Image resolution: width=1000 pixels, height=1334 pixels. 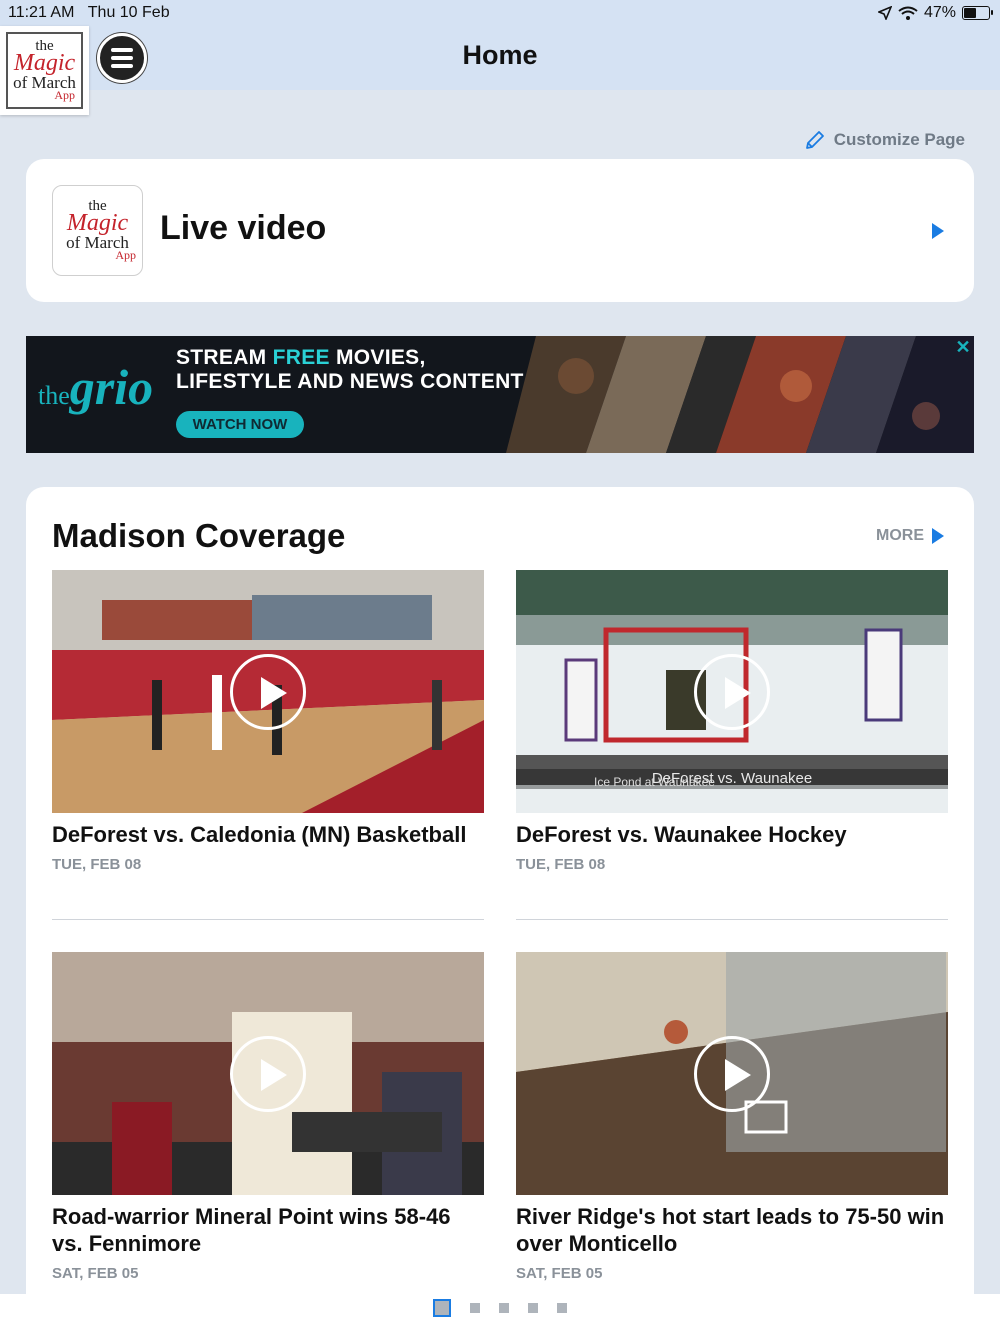 What do you see at coordinates (740, 394) in the screenshot?
I see `ad-collage-image` at bounding box center [740, 394].